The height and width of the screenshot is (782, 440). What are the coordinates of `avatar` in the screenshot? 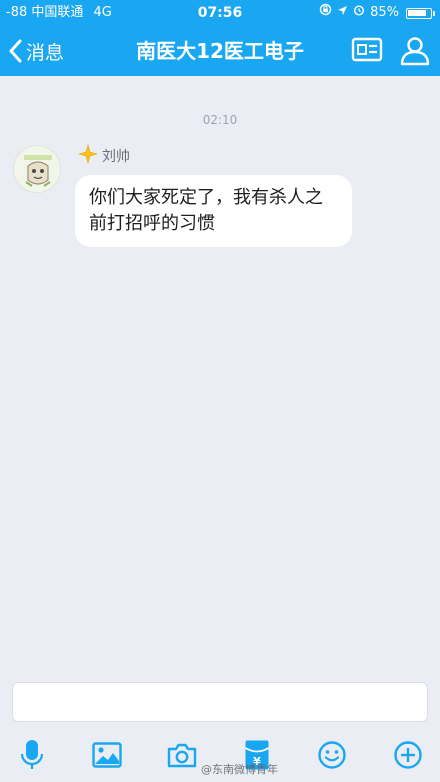 It's located at (37, 169).